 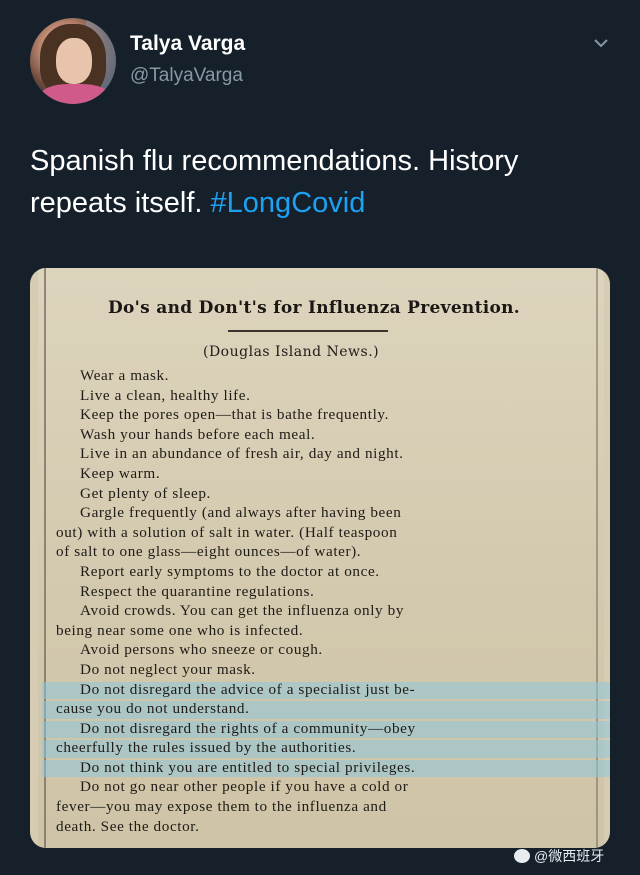 What do you see at coordinates (165, 395) in the screenshot?
I see `clipping-line: Live a clean, healthy life.` at bounding box center [165, 395].